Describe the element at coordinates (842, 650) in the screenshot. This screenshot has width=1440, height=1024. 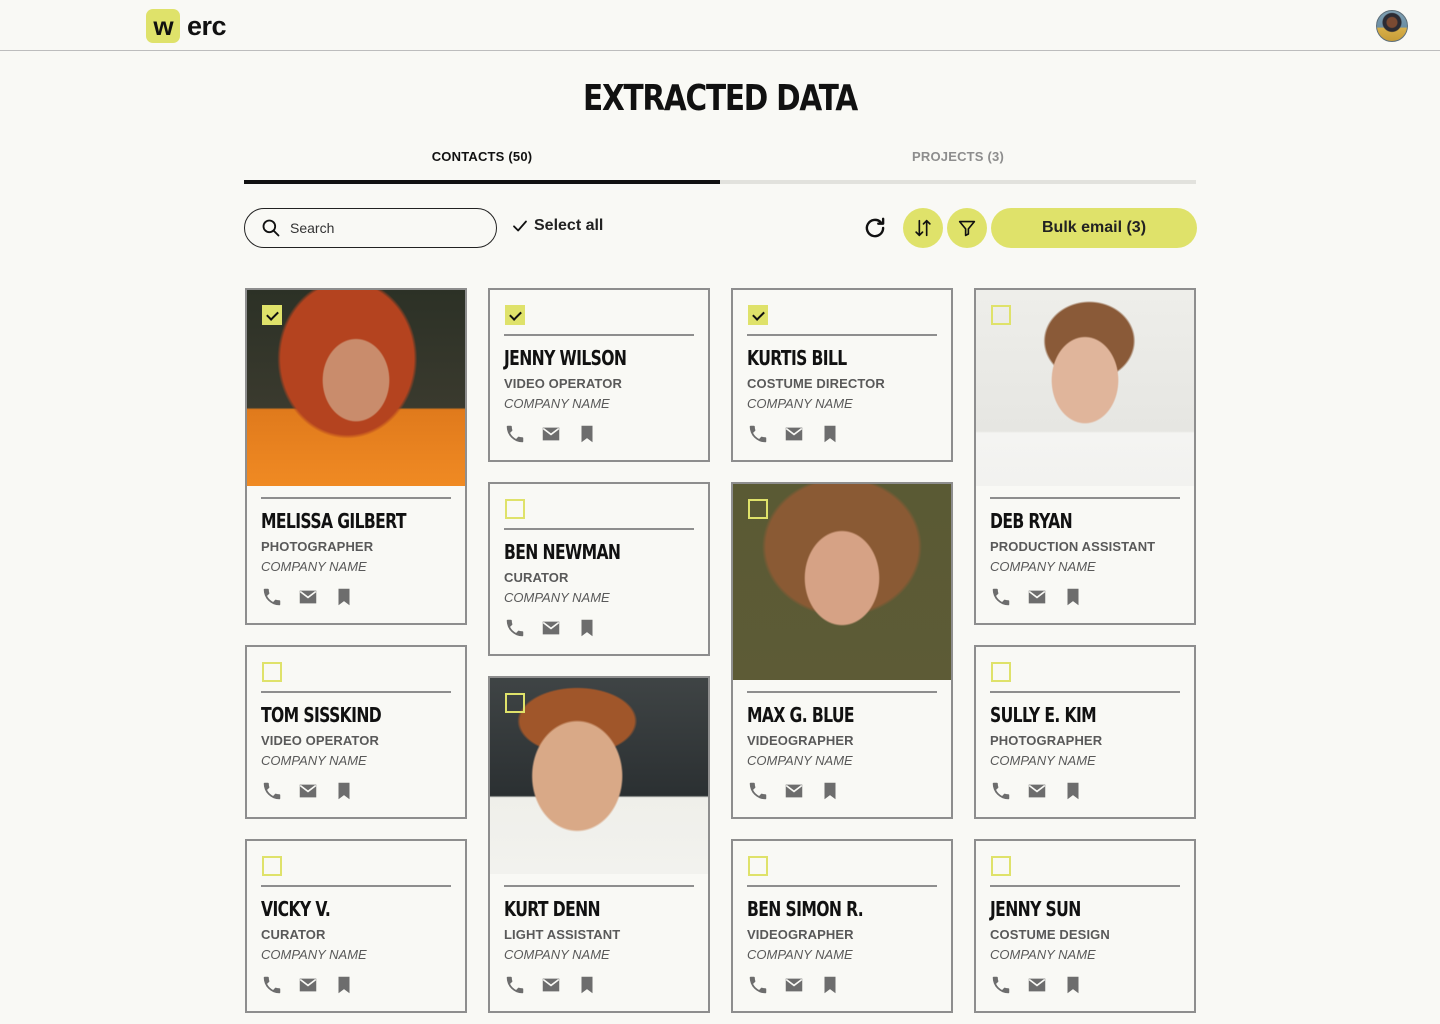
I see `contact-card: MAX G. BLUE VIDEOGRAPHER COMPANY NAME` at that location.